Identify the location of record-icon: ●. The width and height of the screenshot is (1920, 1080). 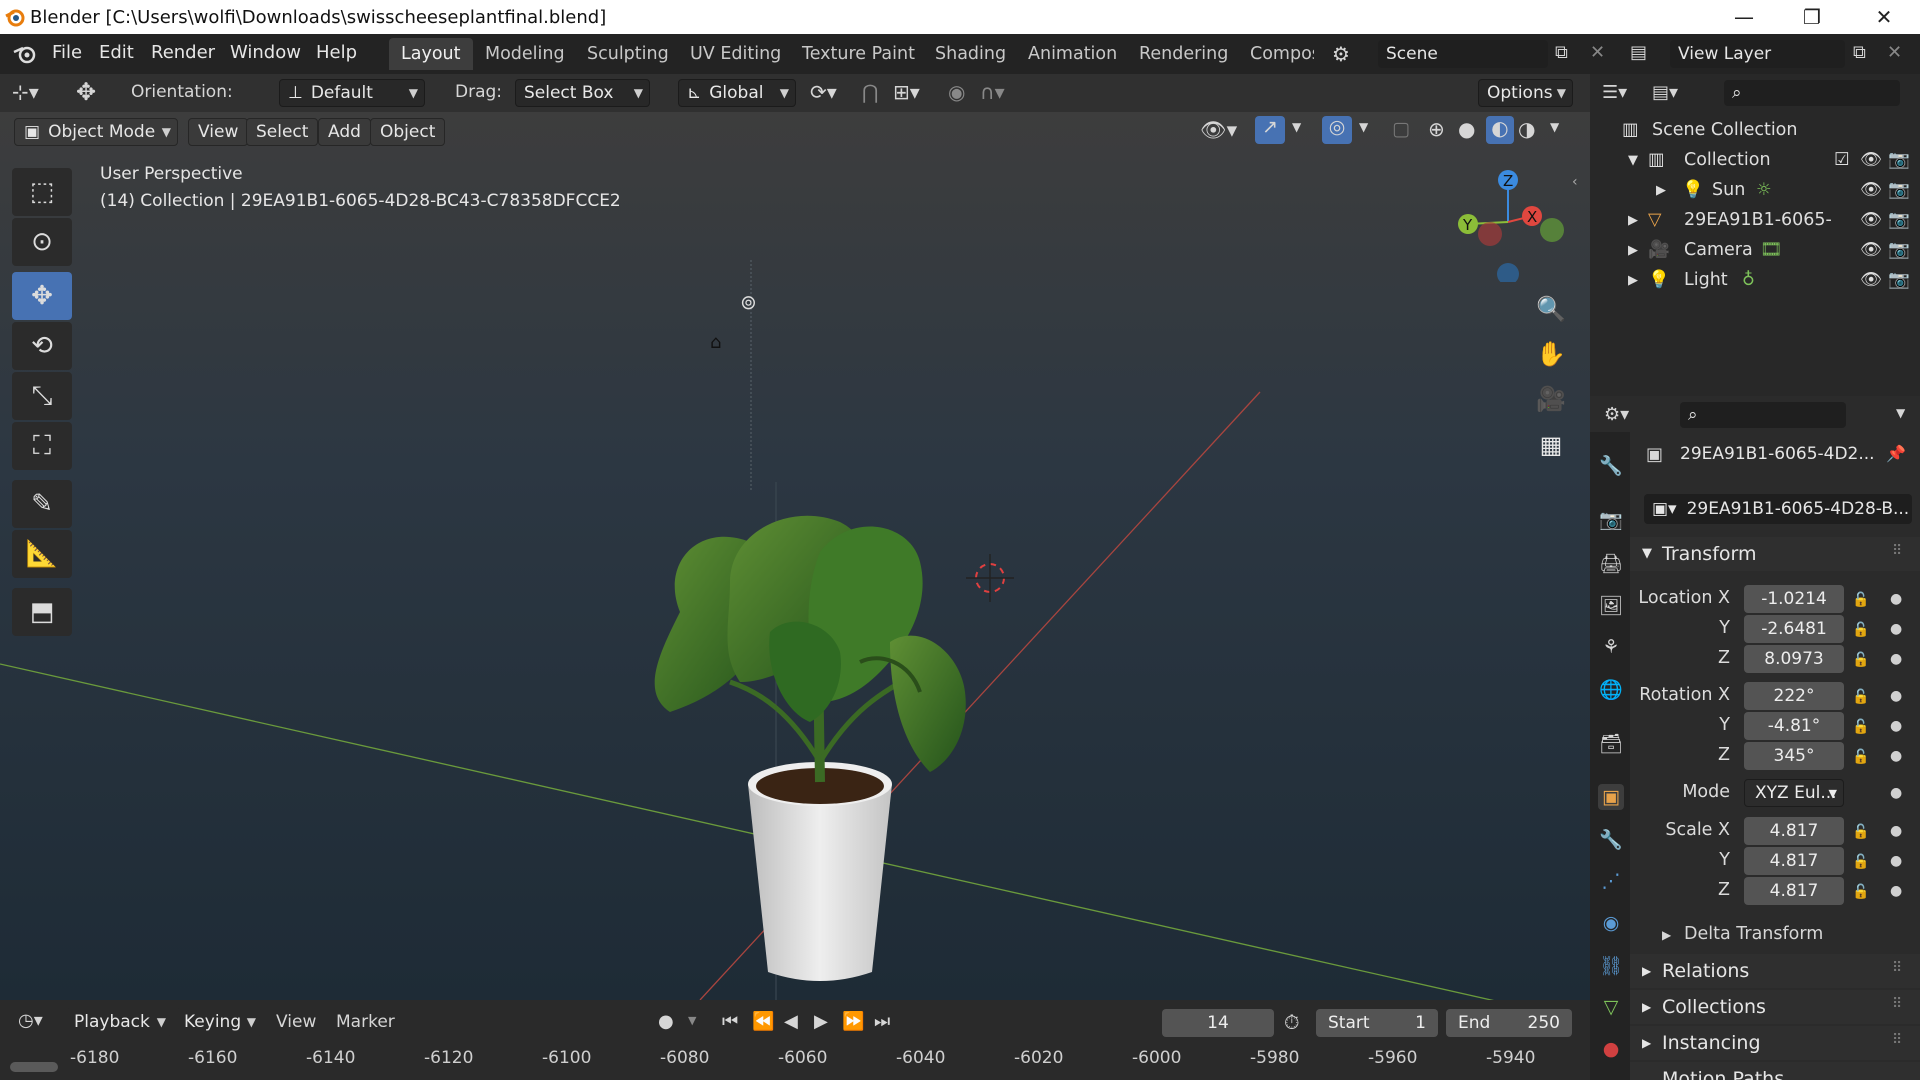
(666, 1021).